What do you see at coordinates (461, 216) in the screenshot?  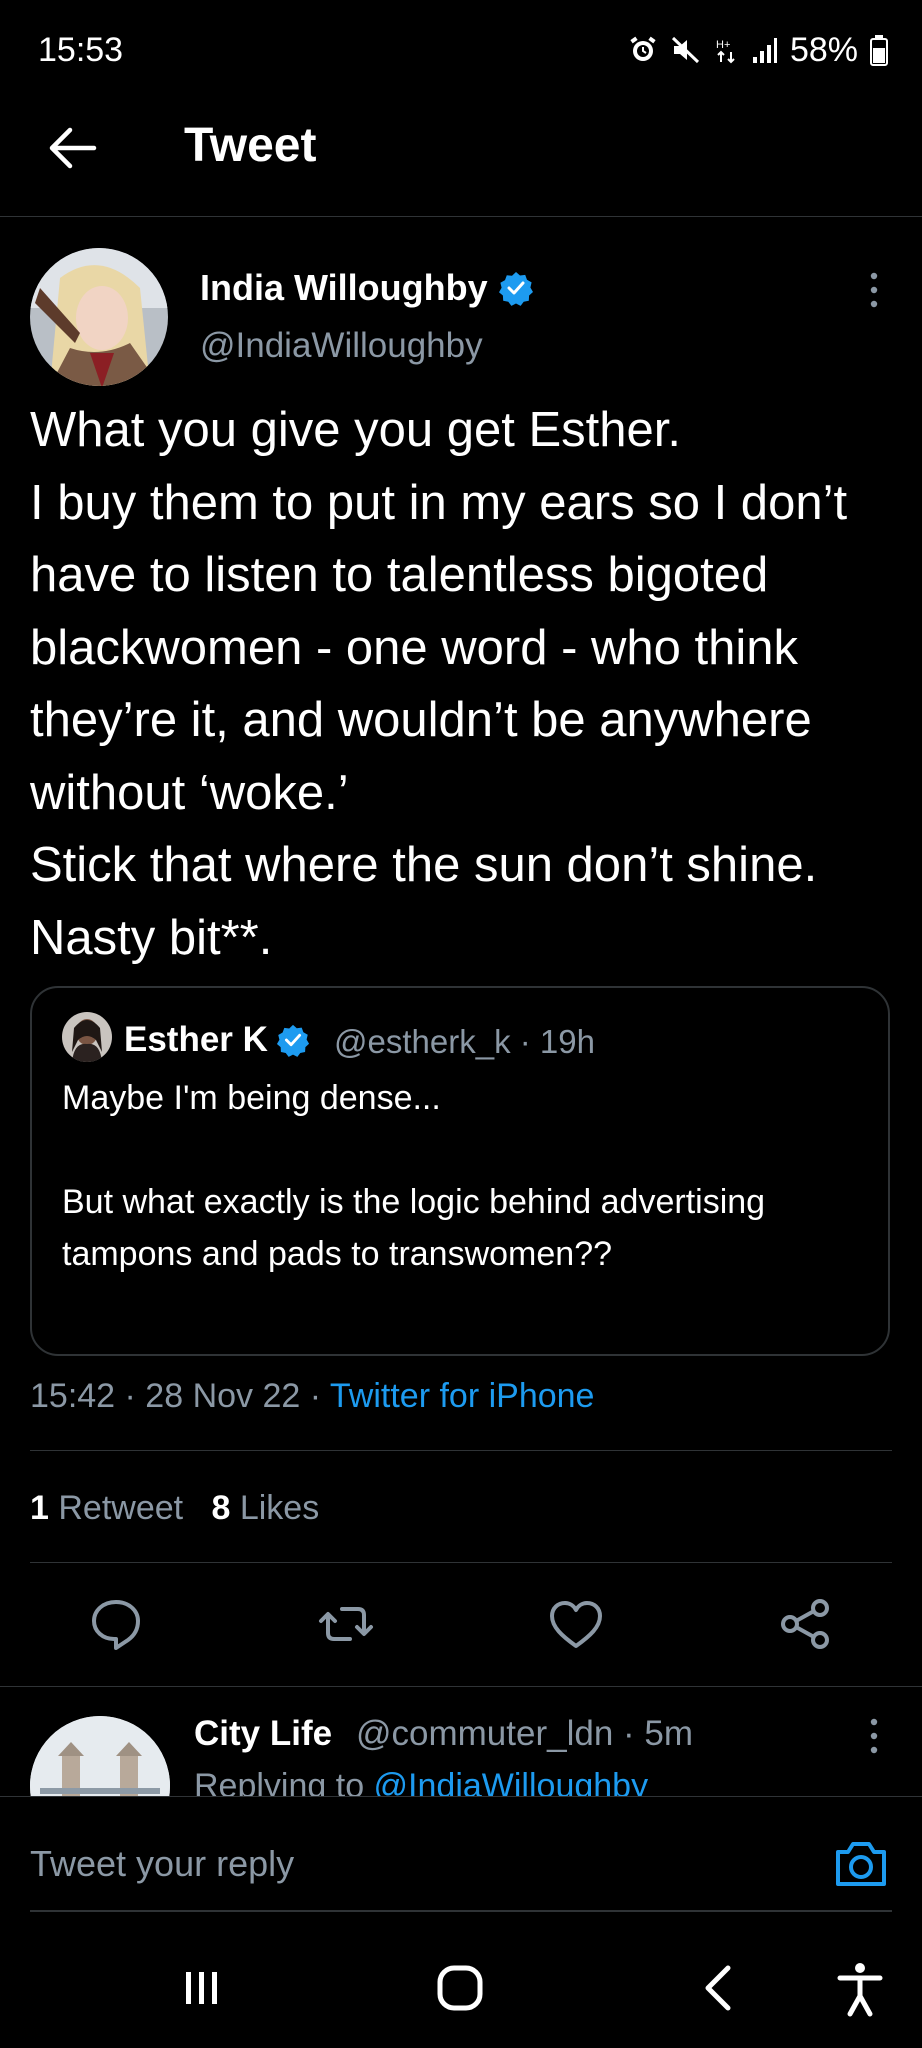 I see `header-divider` at bounding box center [461, 216].